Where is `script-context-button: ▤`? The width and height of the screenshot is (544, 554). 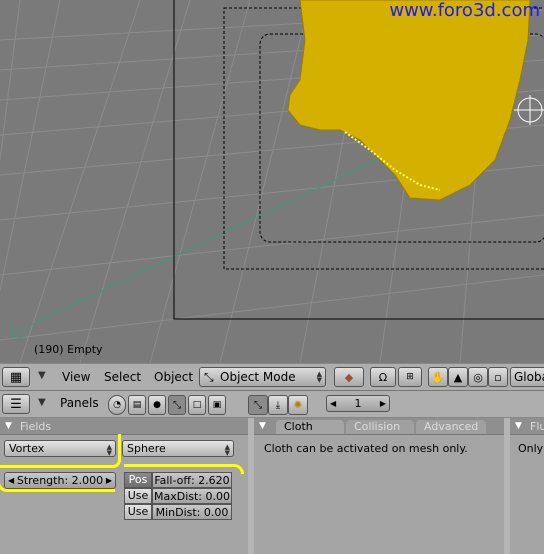
script-context-button: ▤ is located at coordinates (137, 405).